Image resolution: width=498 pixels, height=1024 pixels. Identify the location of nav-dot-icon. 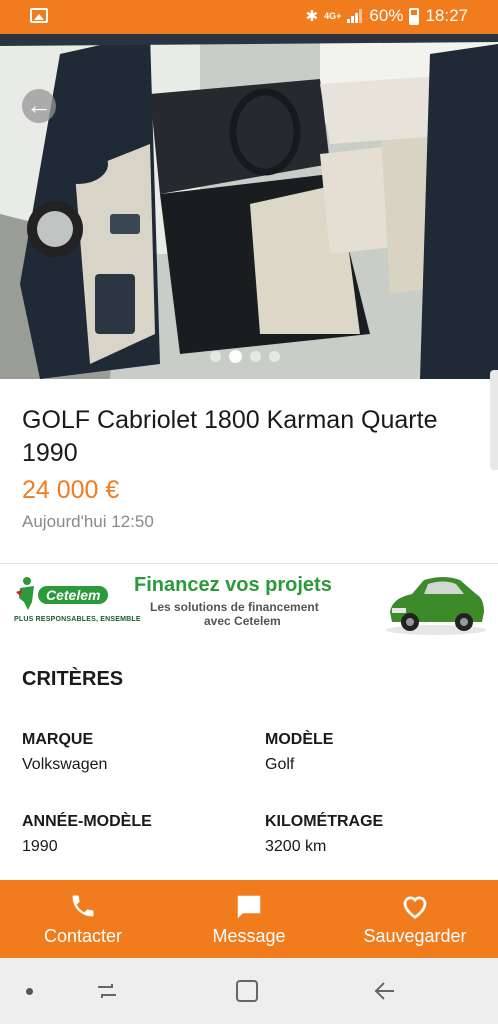
(29, 991).